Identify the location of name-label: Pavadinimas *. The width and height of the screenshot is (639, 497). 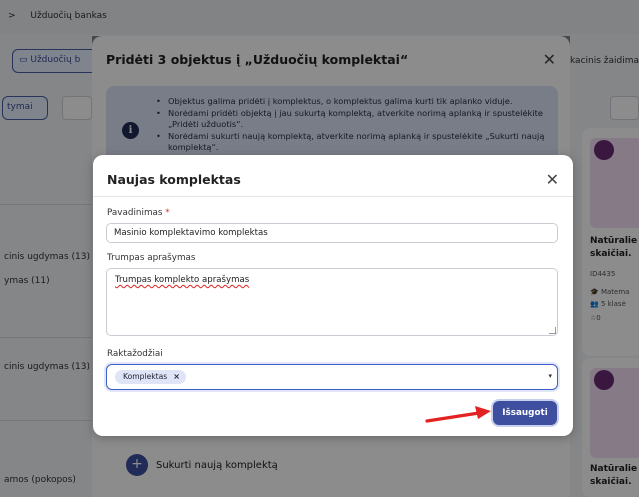
(138, 213).